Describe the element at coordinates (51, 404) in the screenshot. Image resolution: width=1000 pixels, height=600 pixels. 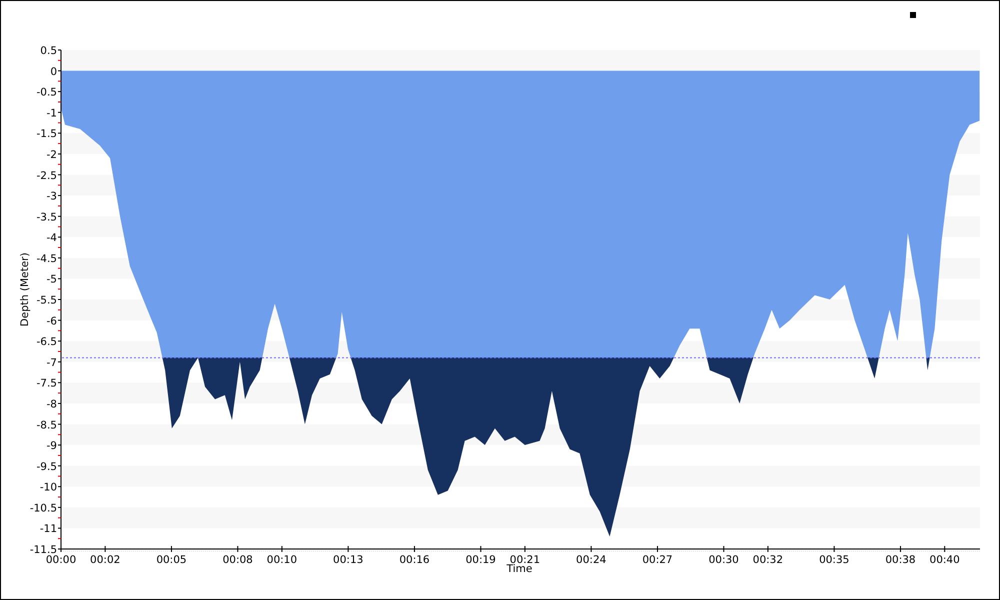
I see `y-tick-label: -8` at that location.